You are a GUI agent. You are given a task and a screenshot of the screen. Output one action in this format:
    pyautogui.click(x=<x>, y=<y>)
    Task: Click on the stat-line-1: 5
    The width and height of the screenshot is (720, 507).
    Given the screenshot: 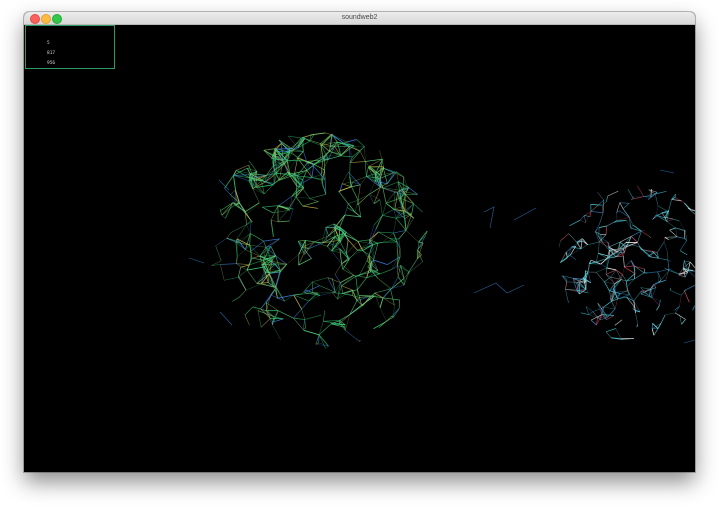 What is the action you would take?
    pyautogui.click(x=48, y=43)
    